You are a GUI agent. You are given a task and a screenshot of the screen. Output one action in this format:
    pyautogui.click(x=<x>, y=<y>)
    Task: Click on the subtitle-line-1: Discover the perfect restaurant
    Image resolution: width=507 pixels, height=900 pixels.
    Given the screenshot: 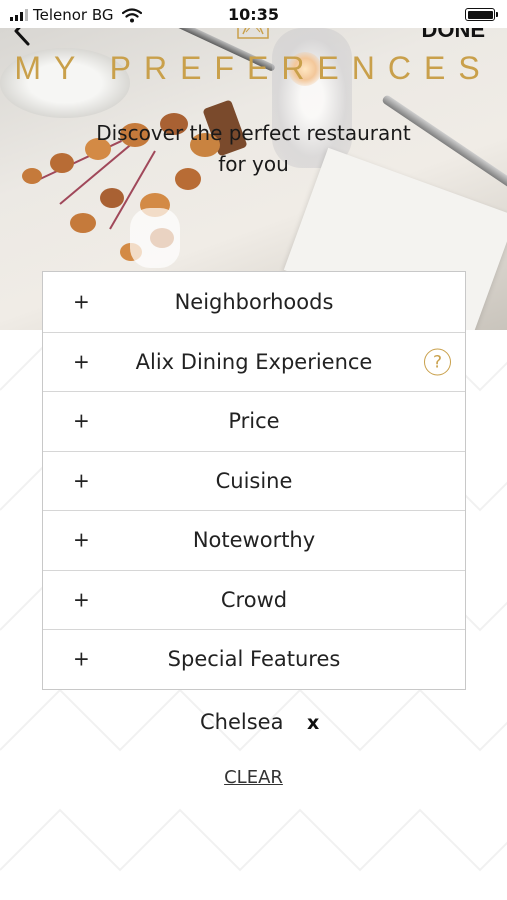 What is the action you would take?
    pyautogui.click(x=253, y=133)
    